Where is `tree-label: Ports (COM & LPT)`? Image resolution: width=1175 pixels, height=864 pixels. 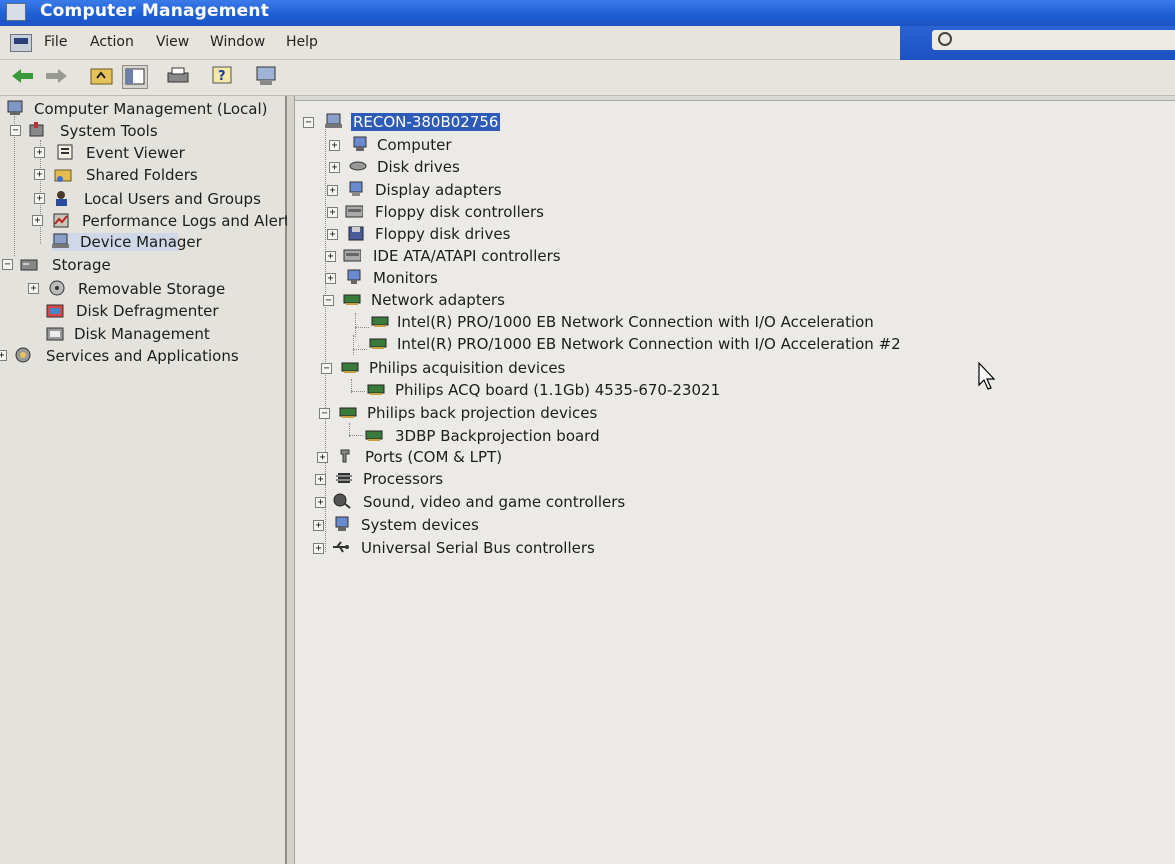 tree-label: Ports (COM & LPT) is located at coordinates (434, 457).